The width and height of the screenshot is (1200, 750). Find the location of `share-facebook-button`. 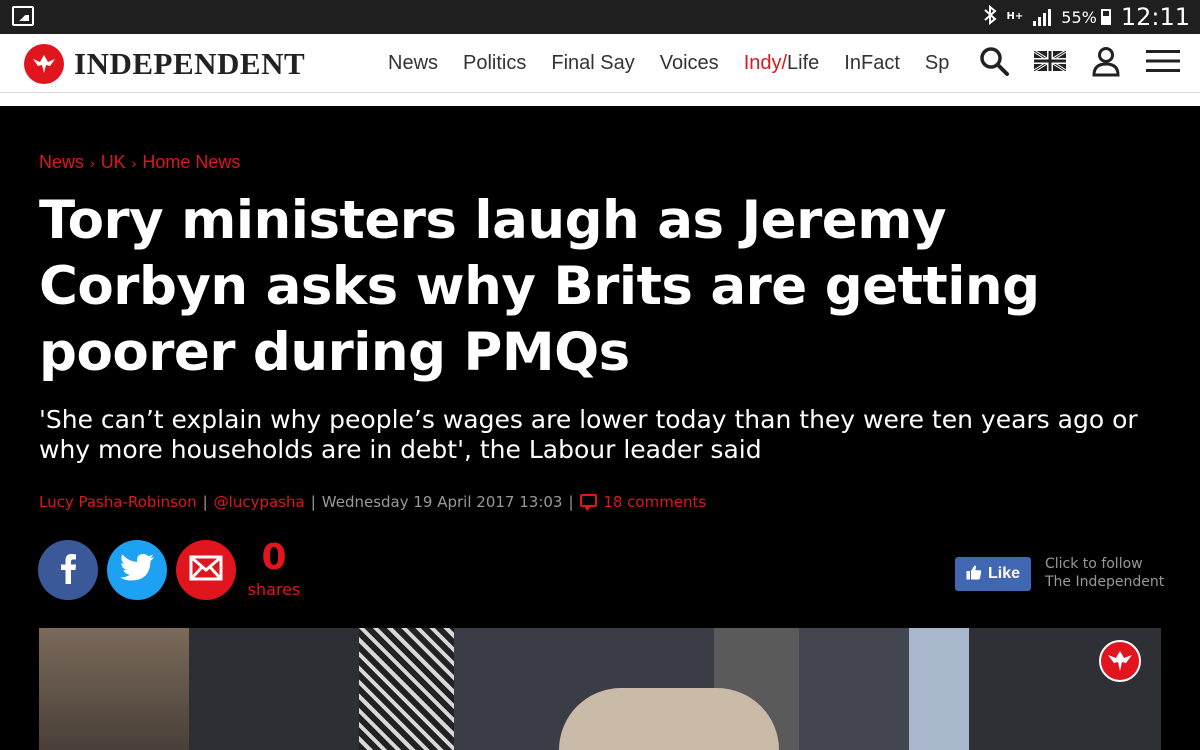

share-facebook-button is located at coordinates (68, 570).